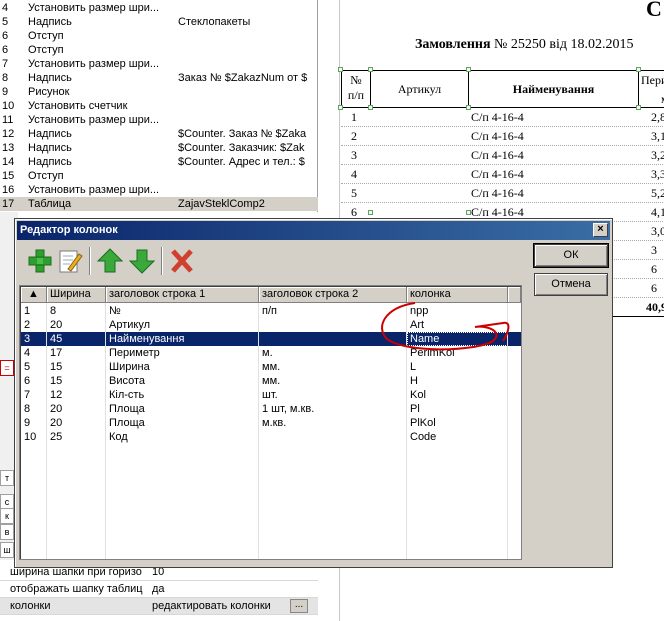  I want to click on command-row: 8 Надпись Заказ № $ZakazNum от $, so click(159, 78).